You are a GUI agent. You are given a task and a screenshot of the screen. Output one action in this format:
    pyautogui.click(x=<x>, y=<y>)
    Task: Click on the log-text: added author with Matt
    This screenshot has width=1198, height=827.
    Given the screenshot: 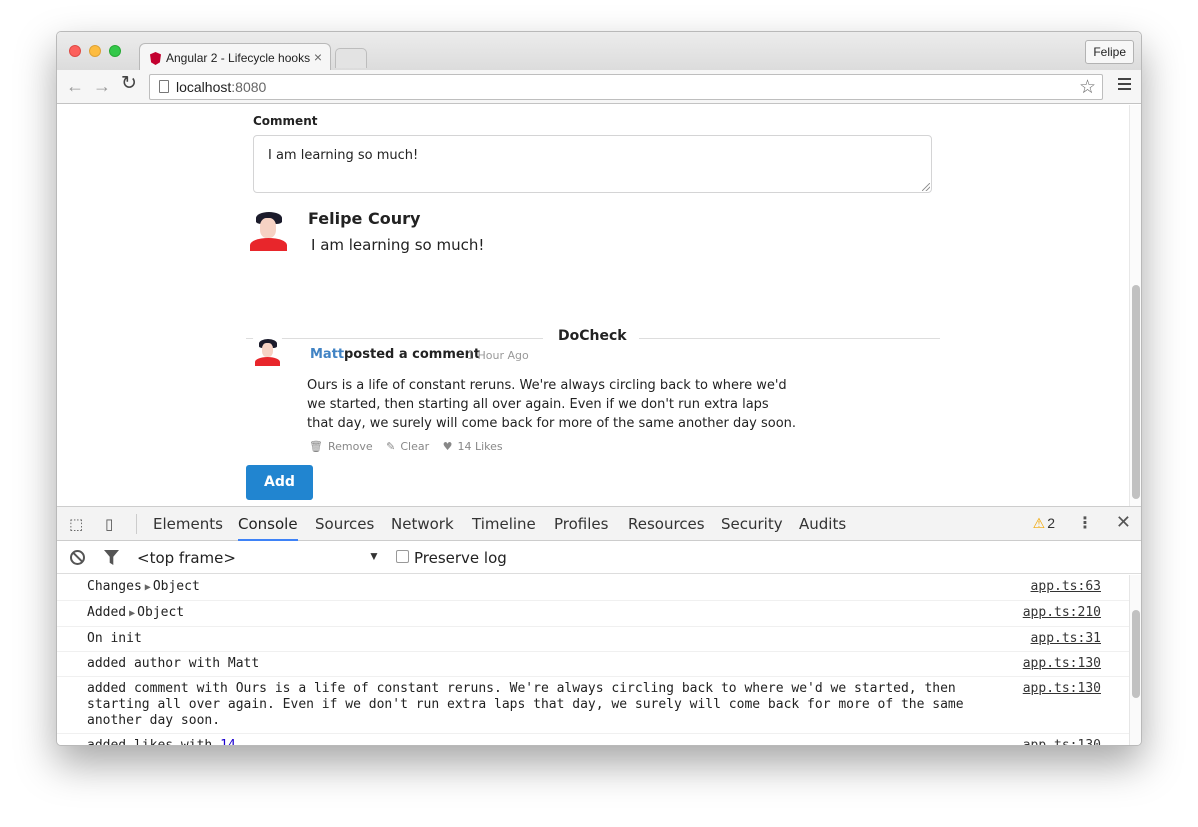 What is the action you would take?
    pyautogui.click(x=173, y=663)
    